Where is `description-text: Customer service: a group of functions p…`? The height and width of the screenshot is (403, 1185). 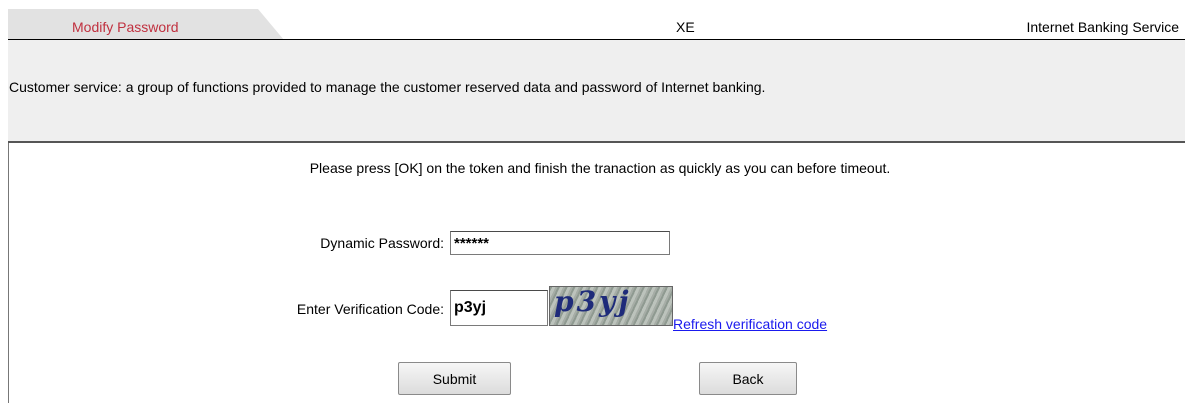 description-text: Customer service: a group of functions p… is located at coordinates (387, 87).